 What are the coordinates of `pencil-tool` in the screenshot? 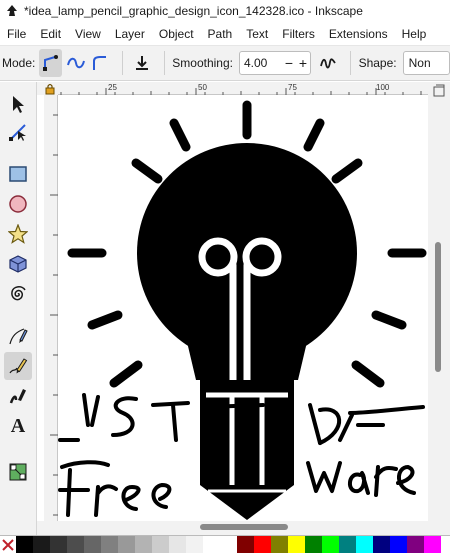 It's located at (18, 366).